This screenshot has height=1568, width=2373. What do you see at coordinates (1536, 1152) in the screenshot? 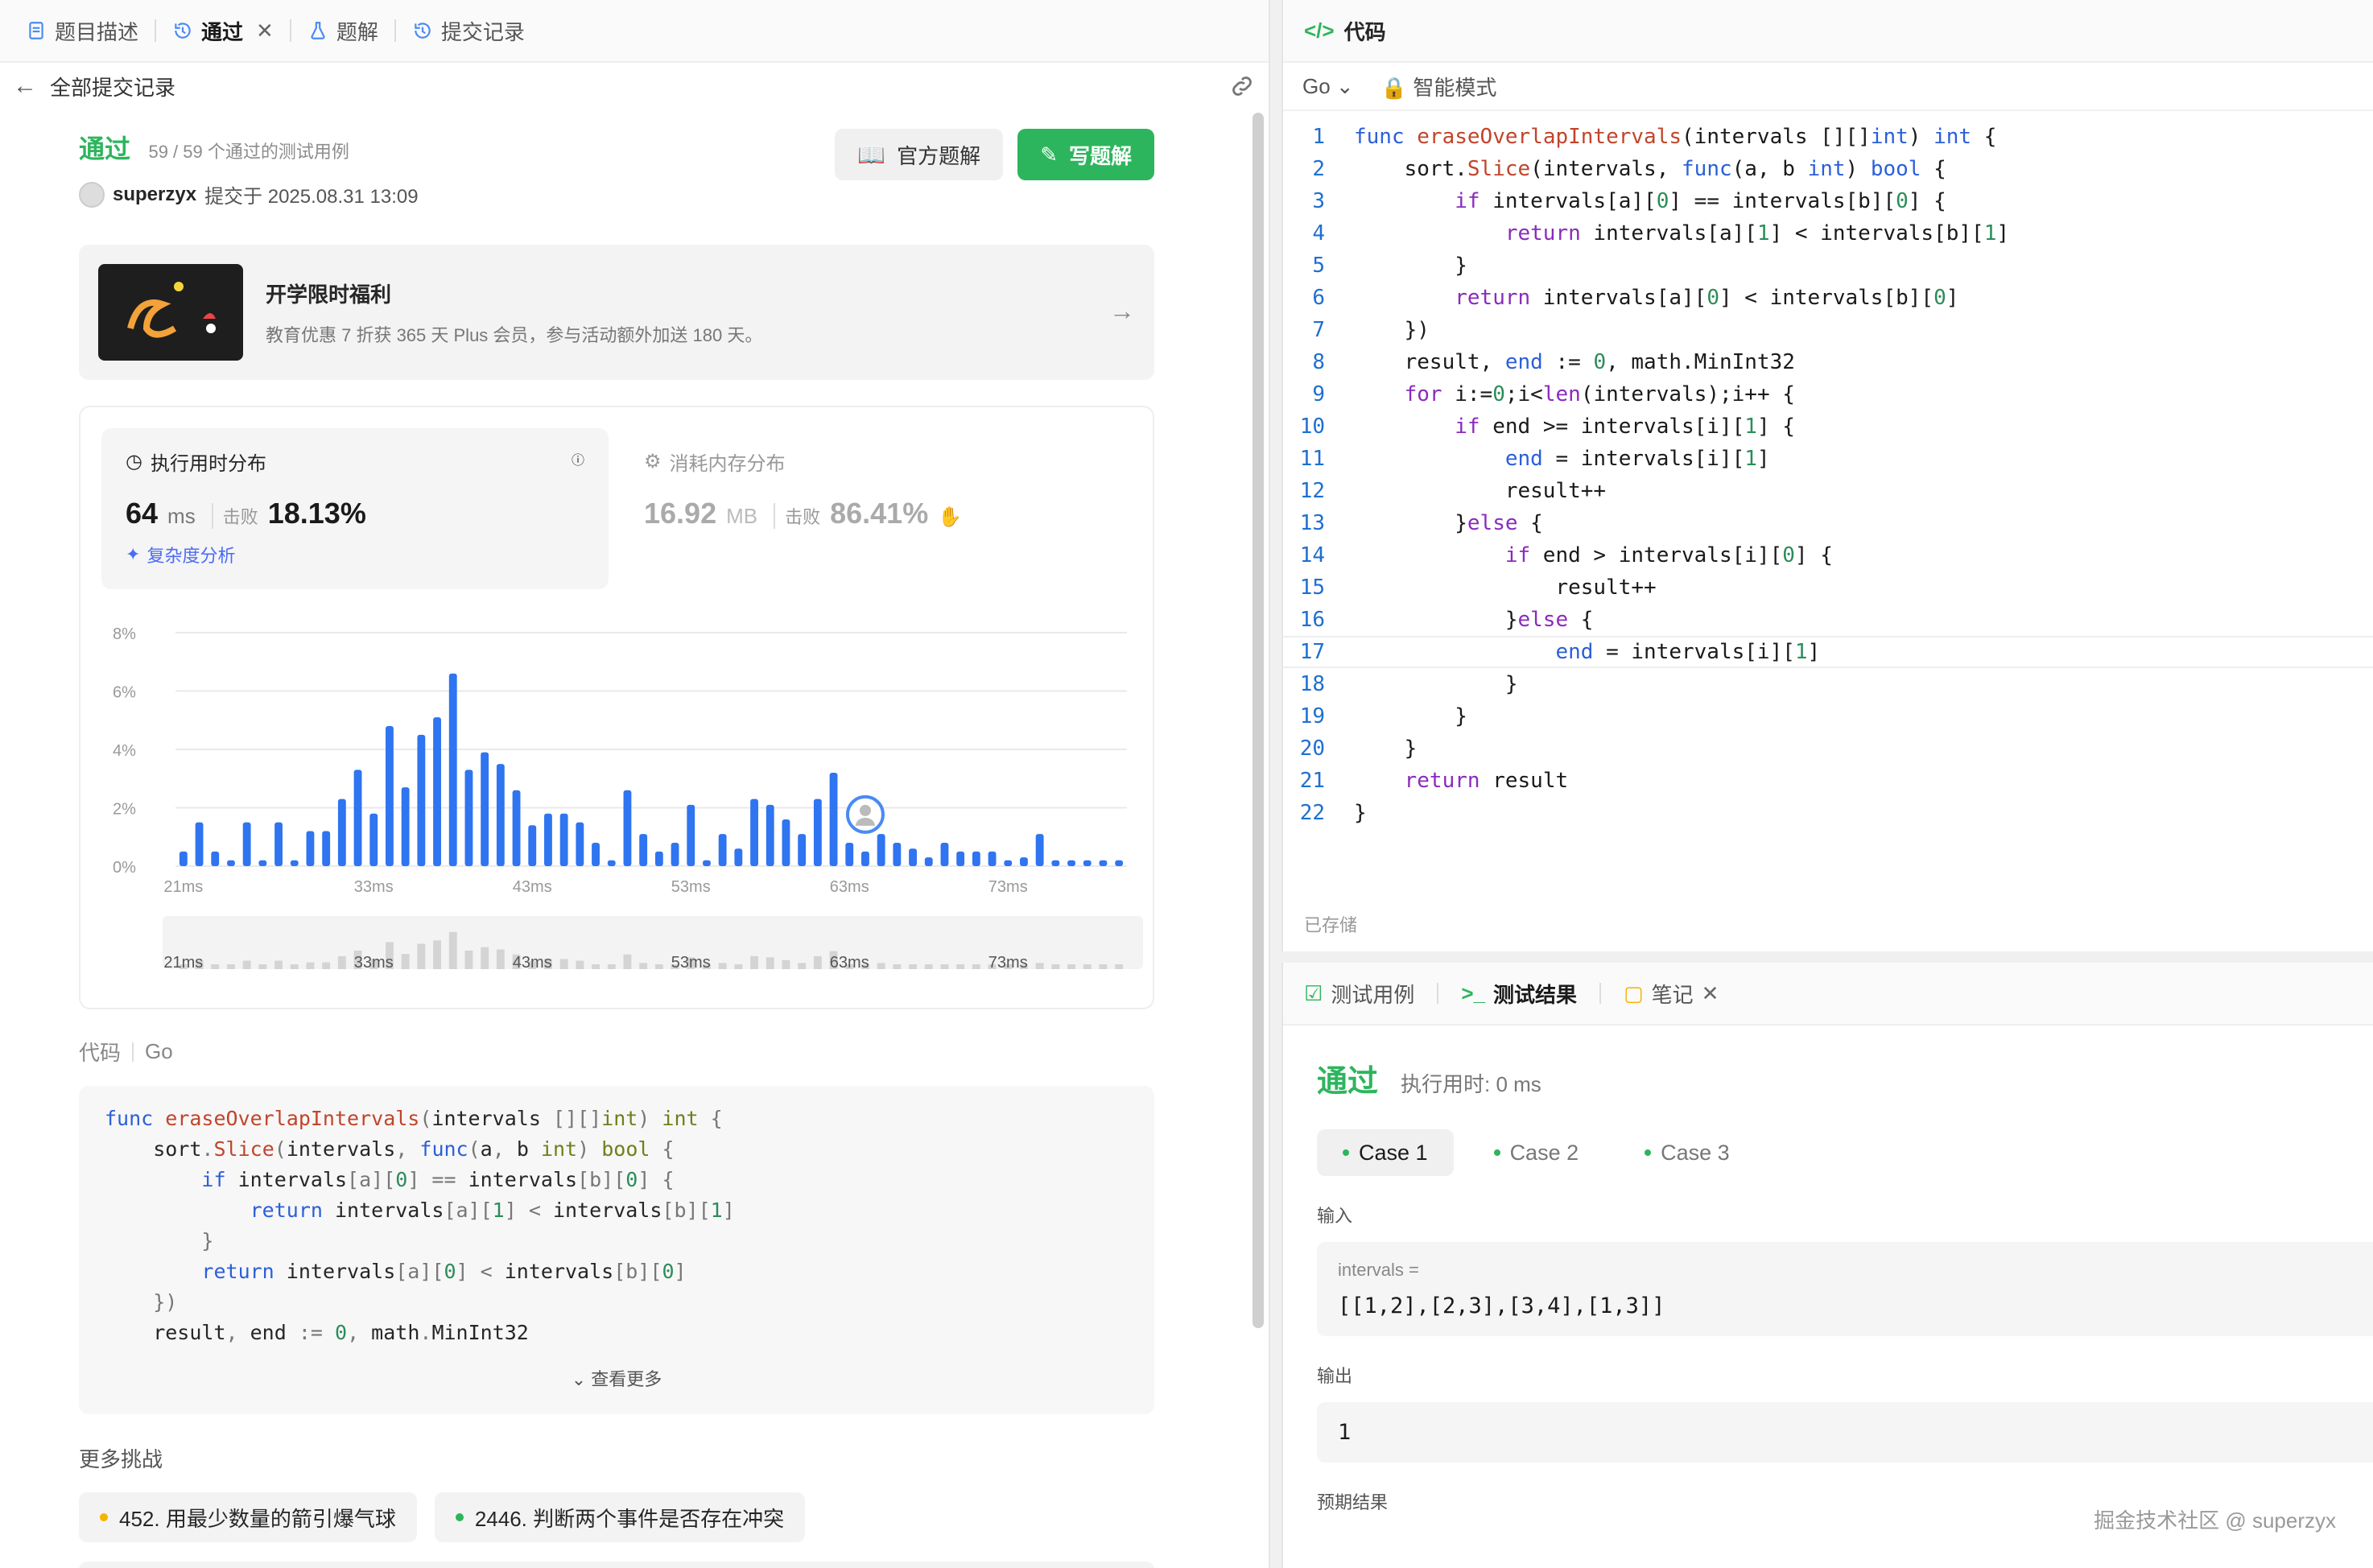
I see `case-tab: Case 2` at bounding box center [1536, 1152].